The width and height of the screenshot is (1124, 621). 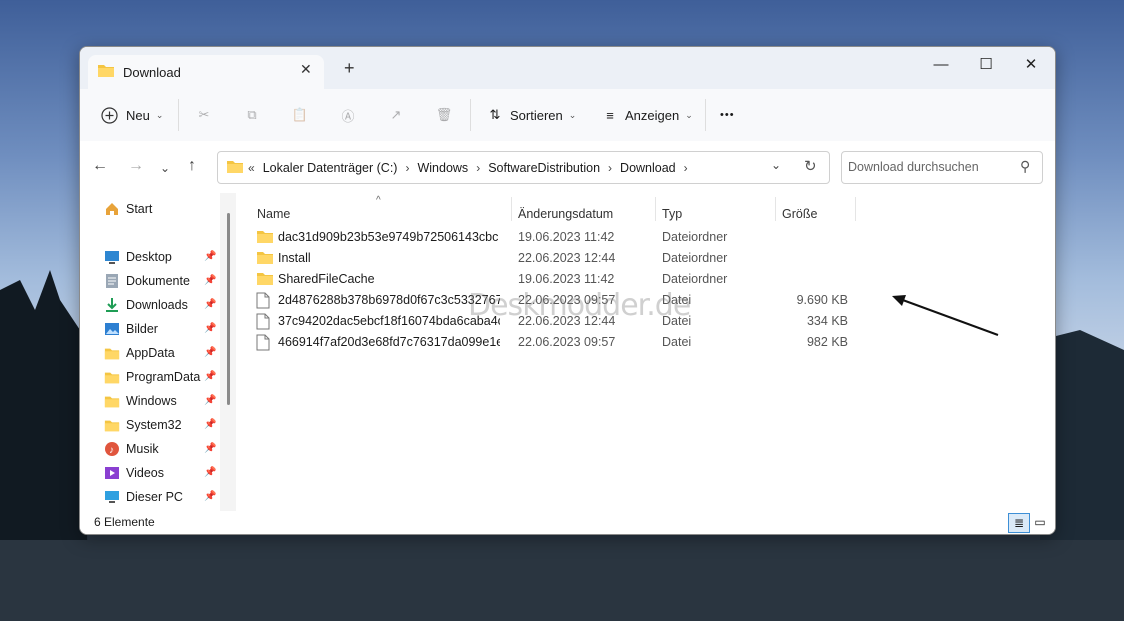 I want to click on delete-button: 🗑, so click(x=444, y=115).